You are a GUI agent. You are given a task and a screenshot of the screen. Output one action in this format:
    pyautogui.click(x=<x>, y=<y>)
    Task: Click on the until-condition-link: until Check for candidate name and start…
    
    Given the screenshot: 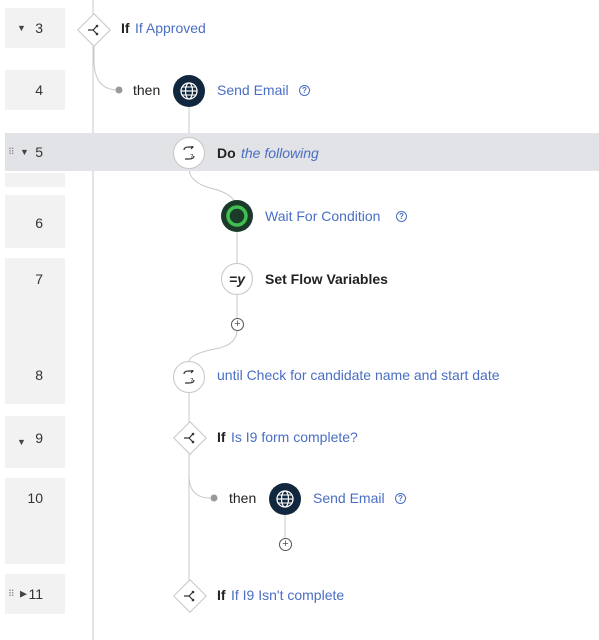 What is the action you would take?
    pyautogui.click(x=358, y=375)
    